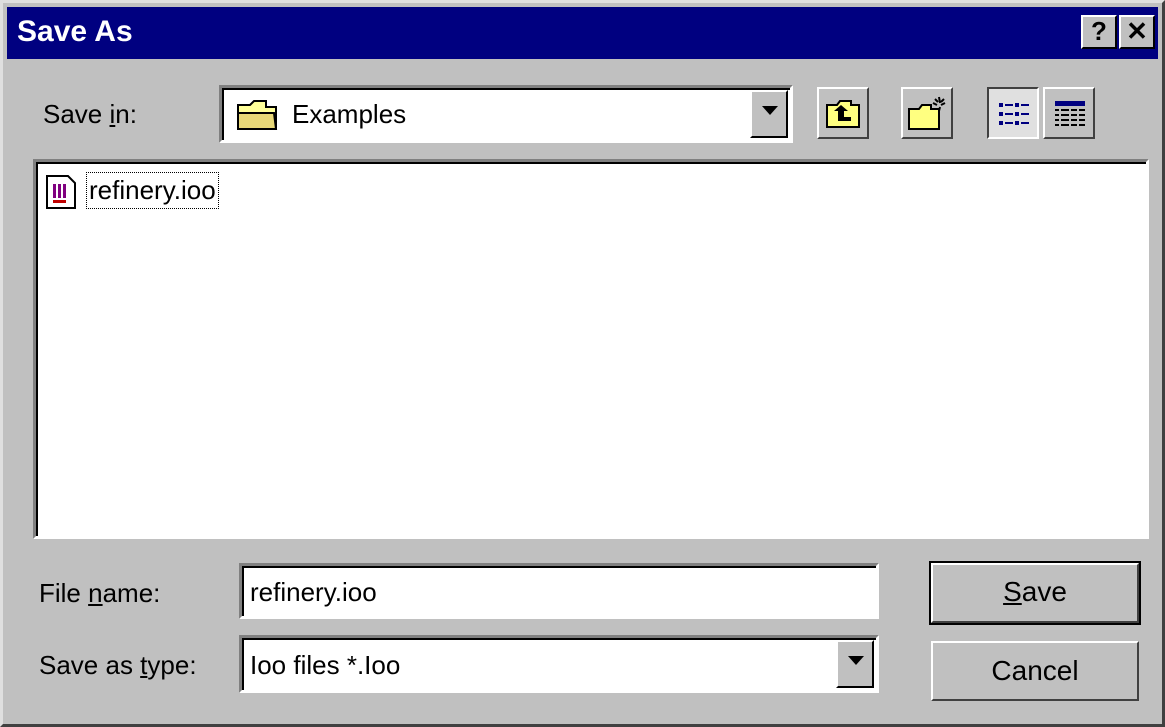 This screenshot has height=727, width=1165. I want to click on save-as-type-value: Ioo files *.Ioo, so click(325, 665).